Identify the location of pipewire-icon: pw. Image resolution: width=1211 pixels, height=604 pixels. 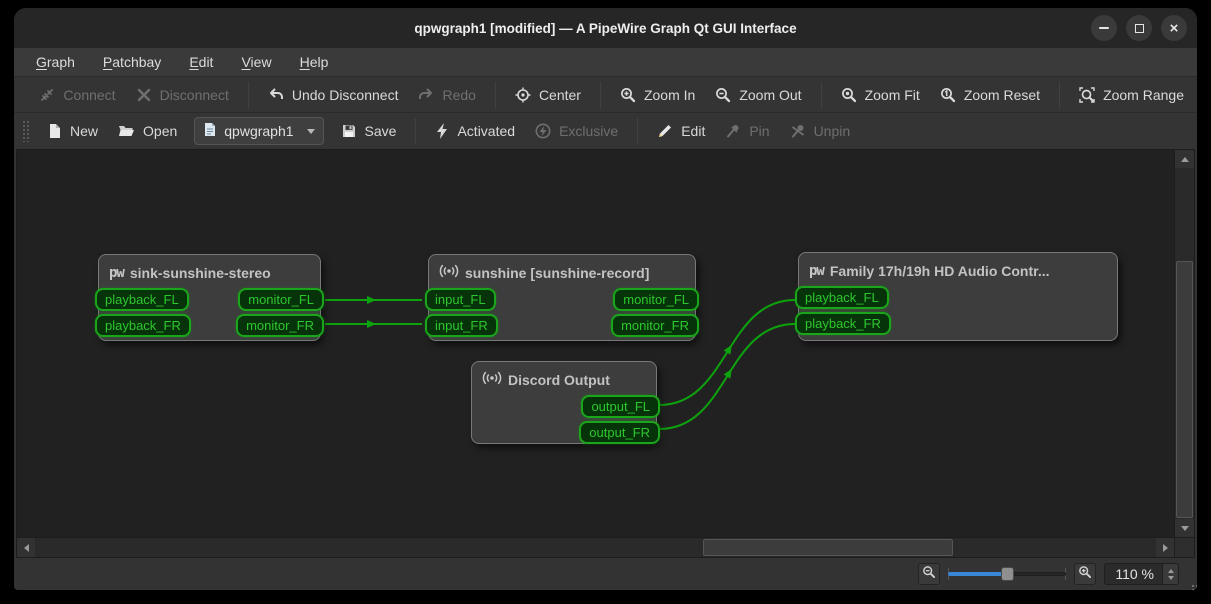
(117, 272).